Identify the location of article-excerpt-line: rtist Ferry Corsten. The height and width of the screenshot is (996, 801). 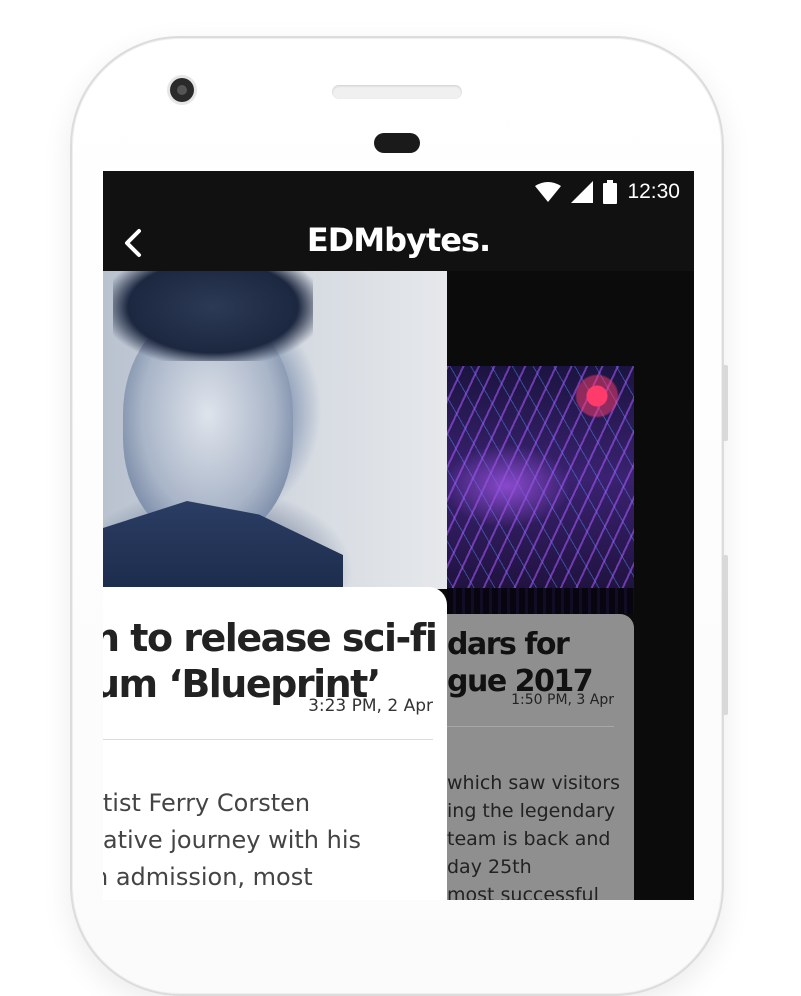
(207, 803).